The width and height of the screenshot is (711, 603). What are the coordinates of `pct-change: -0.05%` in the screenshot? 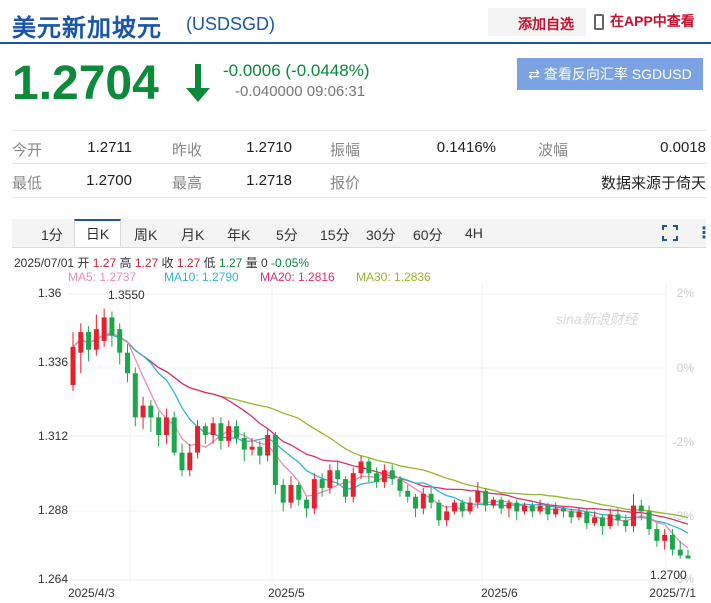 It's located at (290, 263).